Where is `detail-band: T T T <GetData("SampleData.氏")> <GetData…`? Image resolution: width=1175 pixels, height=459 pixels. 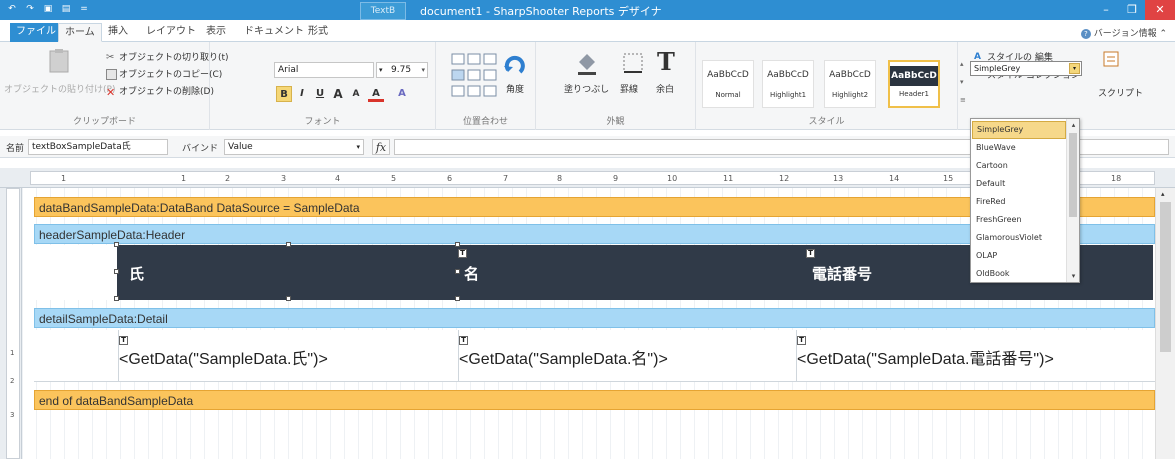 detail-band: T T T <GetData("SampleData.氏")> <GetData… is located at coordinates (594, 356).